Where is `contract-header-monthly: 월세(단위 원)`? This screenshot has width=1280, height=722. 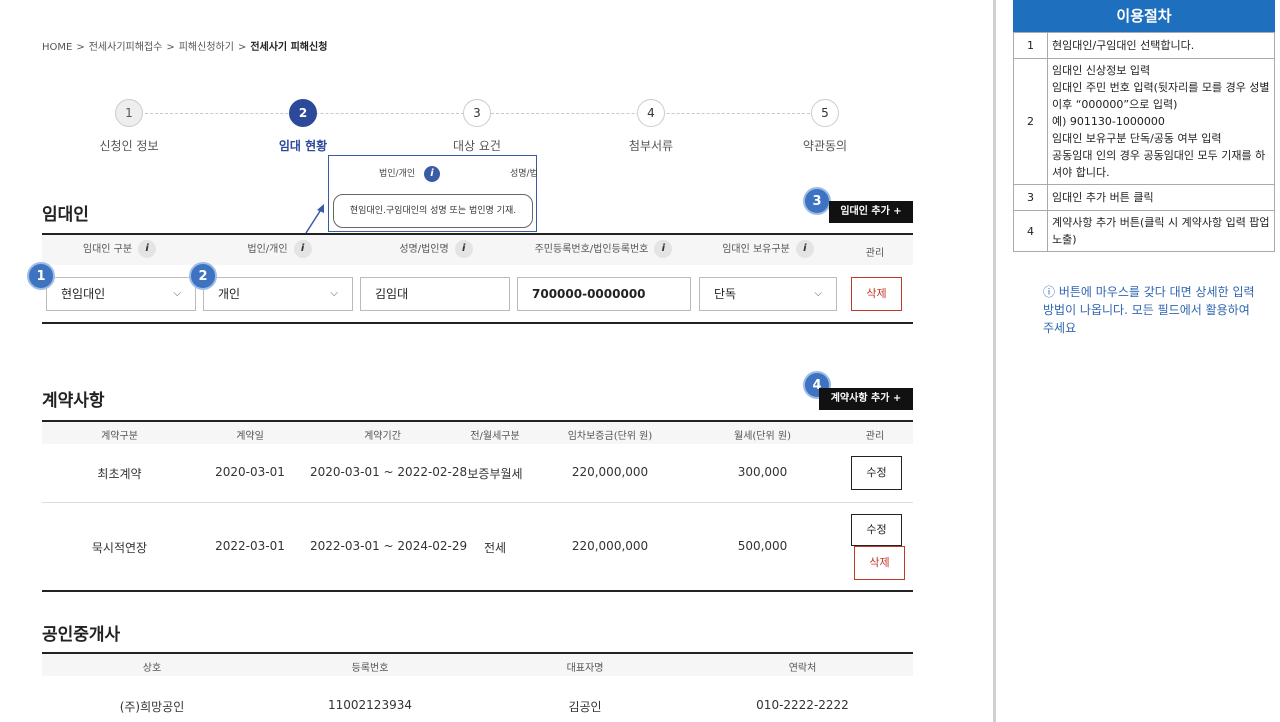 contract-header-monthly: 월세(단위 원) is located at coordinates (762, 436).